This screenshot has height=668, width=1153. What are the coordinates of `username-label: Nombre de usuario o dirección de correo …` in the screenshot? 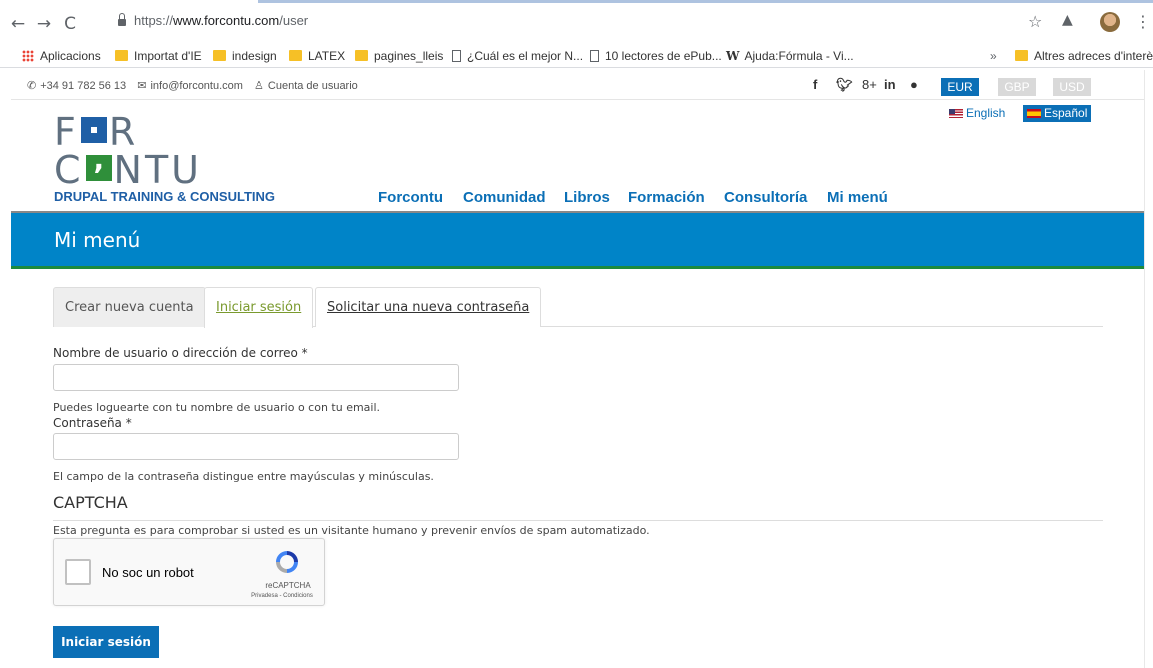 It's located at (180, 353).